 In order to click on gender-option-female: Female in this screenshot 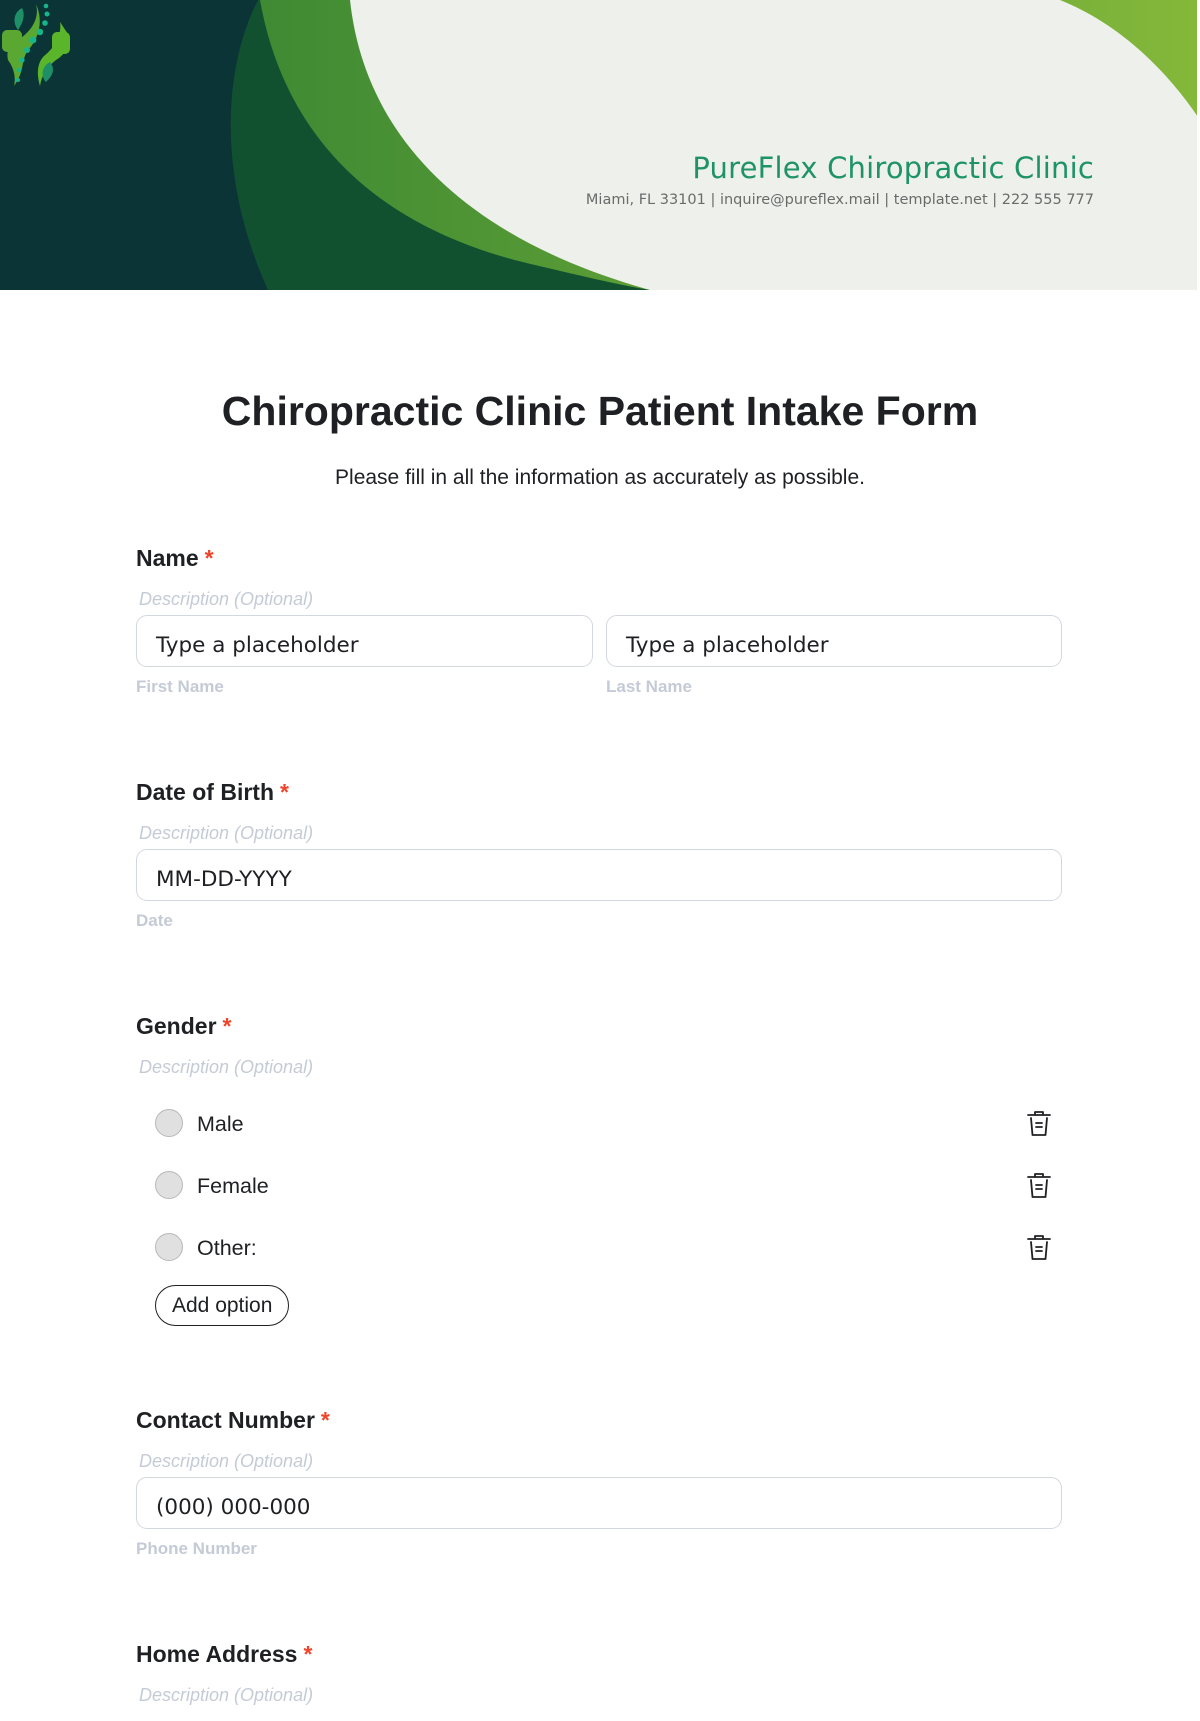, I will do `click(608, 1187)`.